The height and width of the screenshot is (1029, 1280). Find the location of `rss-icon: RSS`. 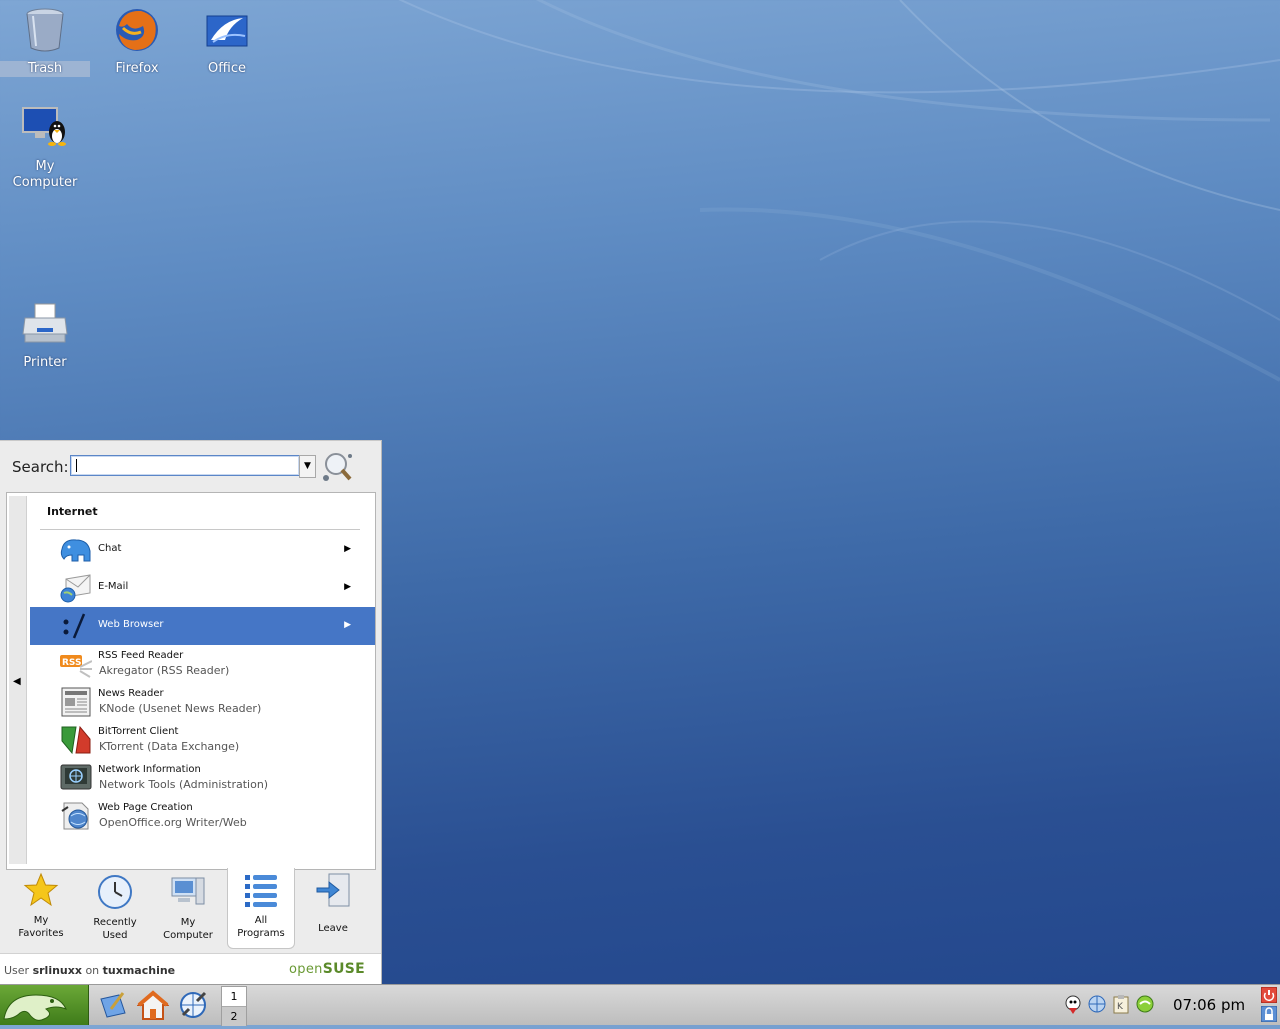

rss-icon: RSS is located at coordinates (76, 666).